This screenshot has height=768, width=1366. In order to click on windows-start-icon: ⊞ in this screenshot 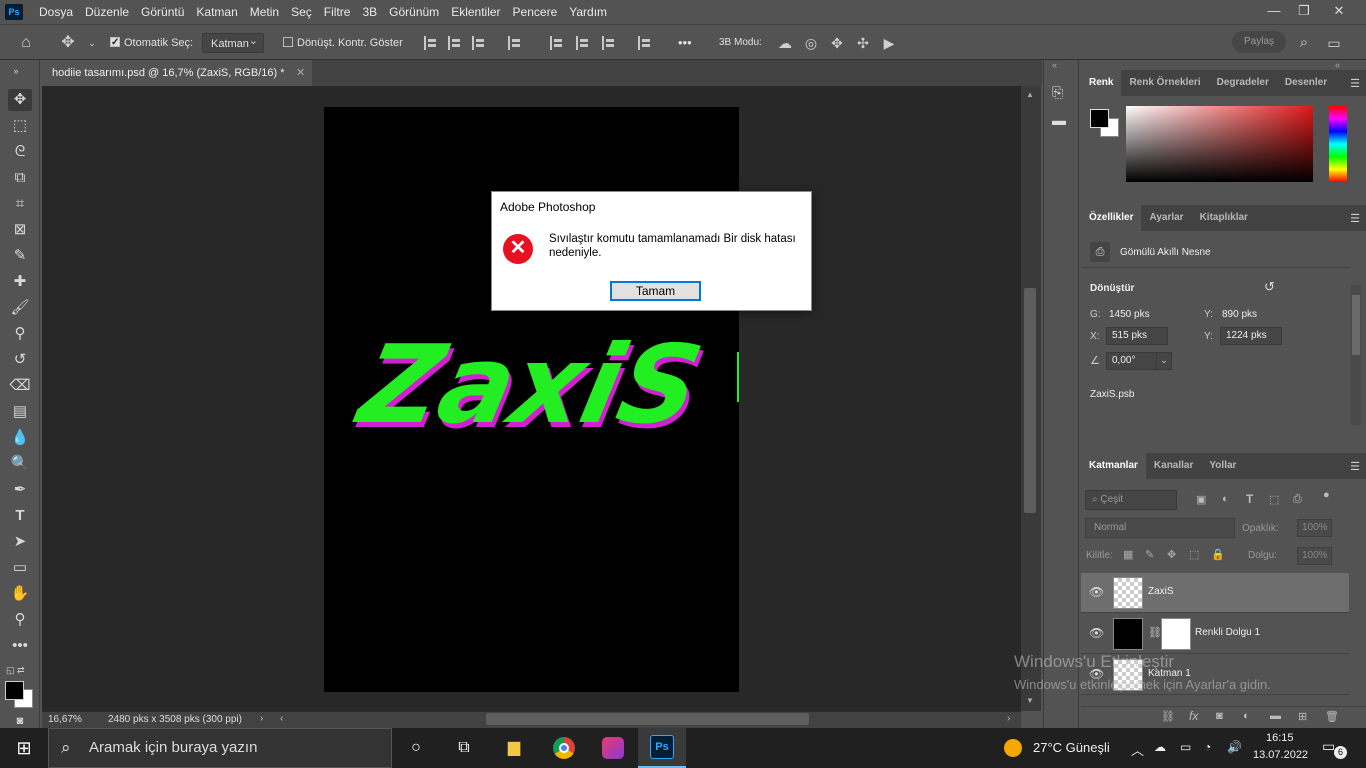, I will do `click(24, 748)`.